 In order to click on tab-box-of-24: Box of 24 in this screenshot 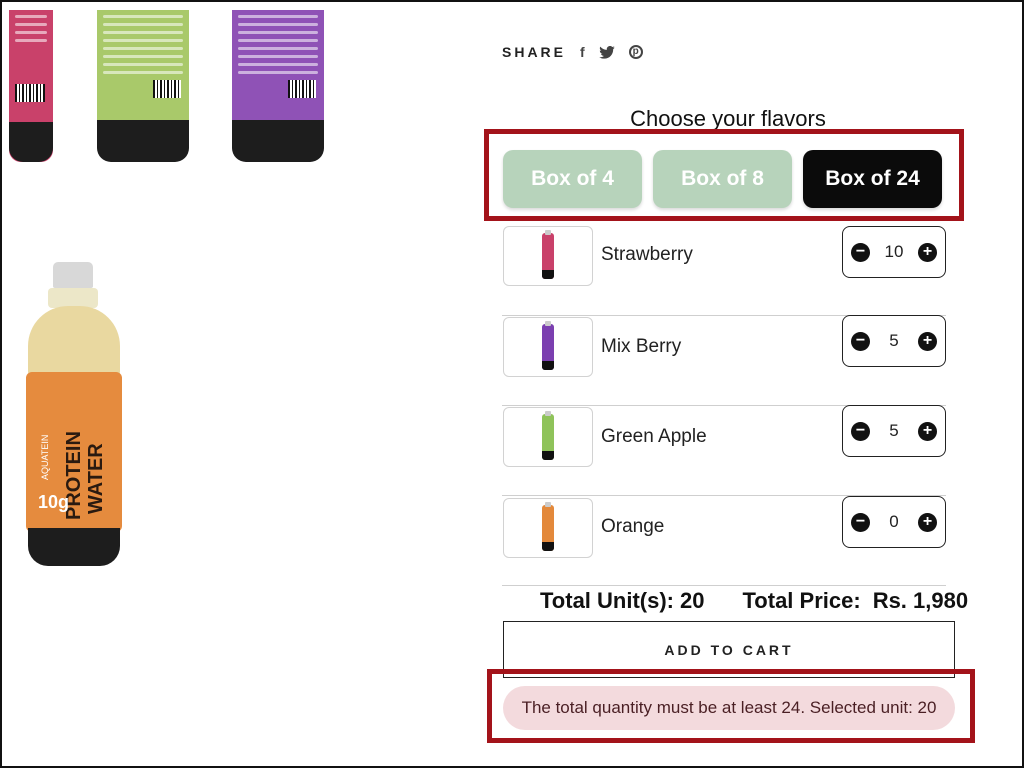, I will do `click(872, 179)`.